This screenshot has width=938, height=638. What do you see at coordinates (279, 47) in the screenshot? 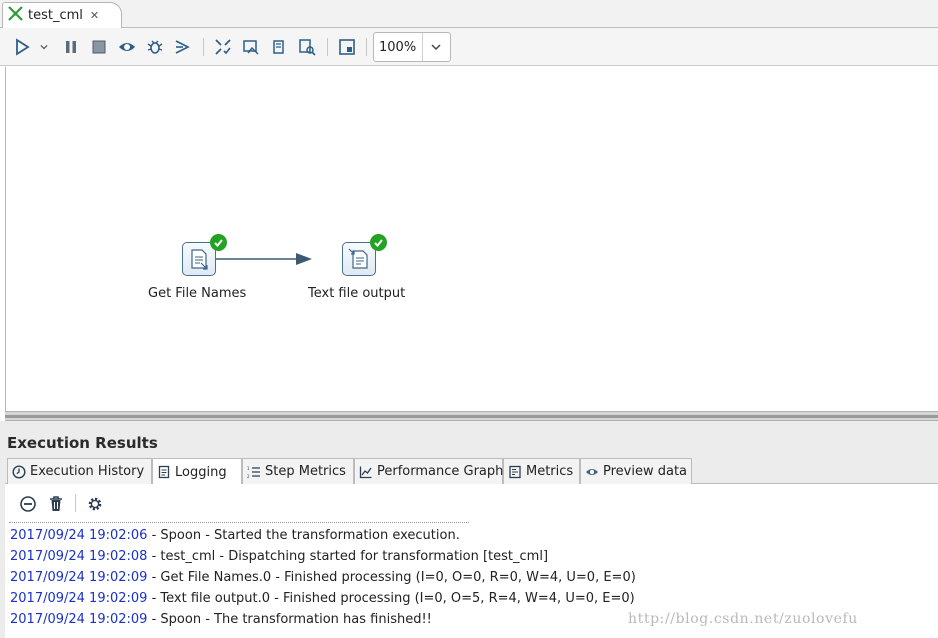
I see `sql-icon` at bounding box center [279, 47].